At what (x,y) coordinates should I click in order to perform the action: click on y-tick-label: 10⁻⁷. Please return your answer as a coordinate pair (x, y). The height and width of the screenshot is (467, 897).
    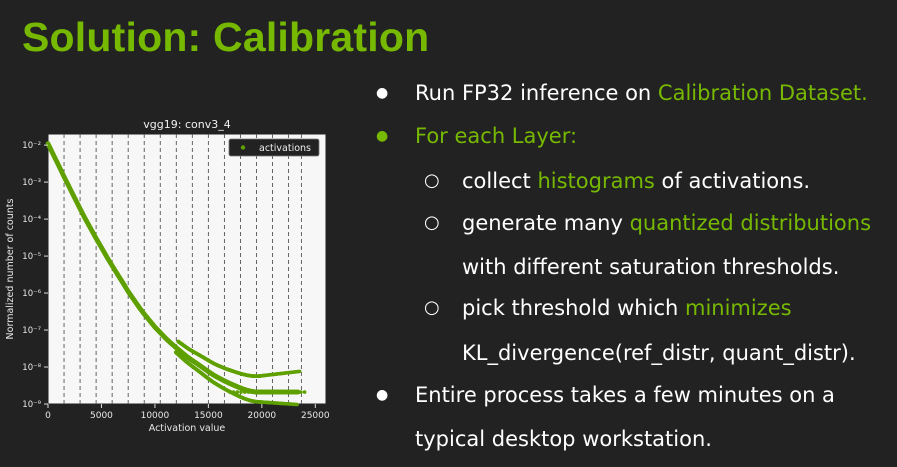
    Looking at the image, I should click on (31, 331).